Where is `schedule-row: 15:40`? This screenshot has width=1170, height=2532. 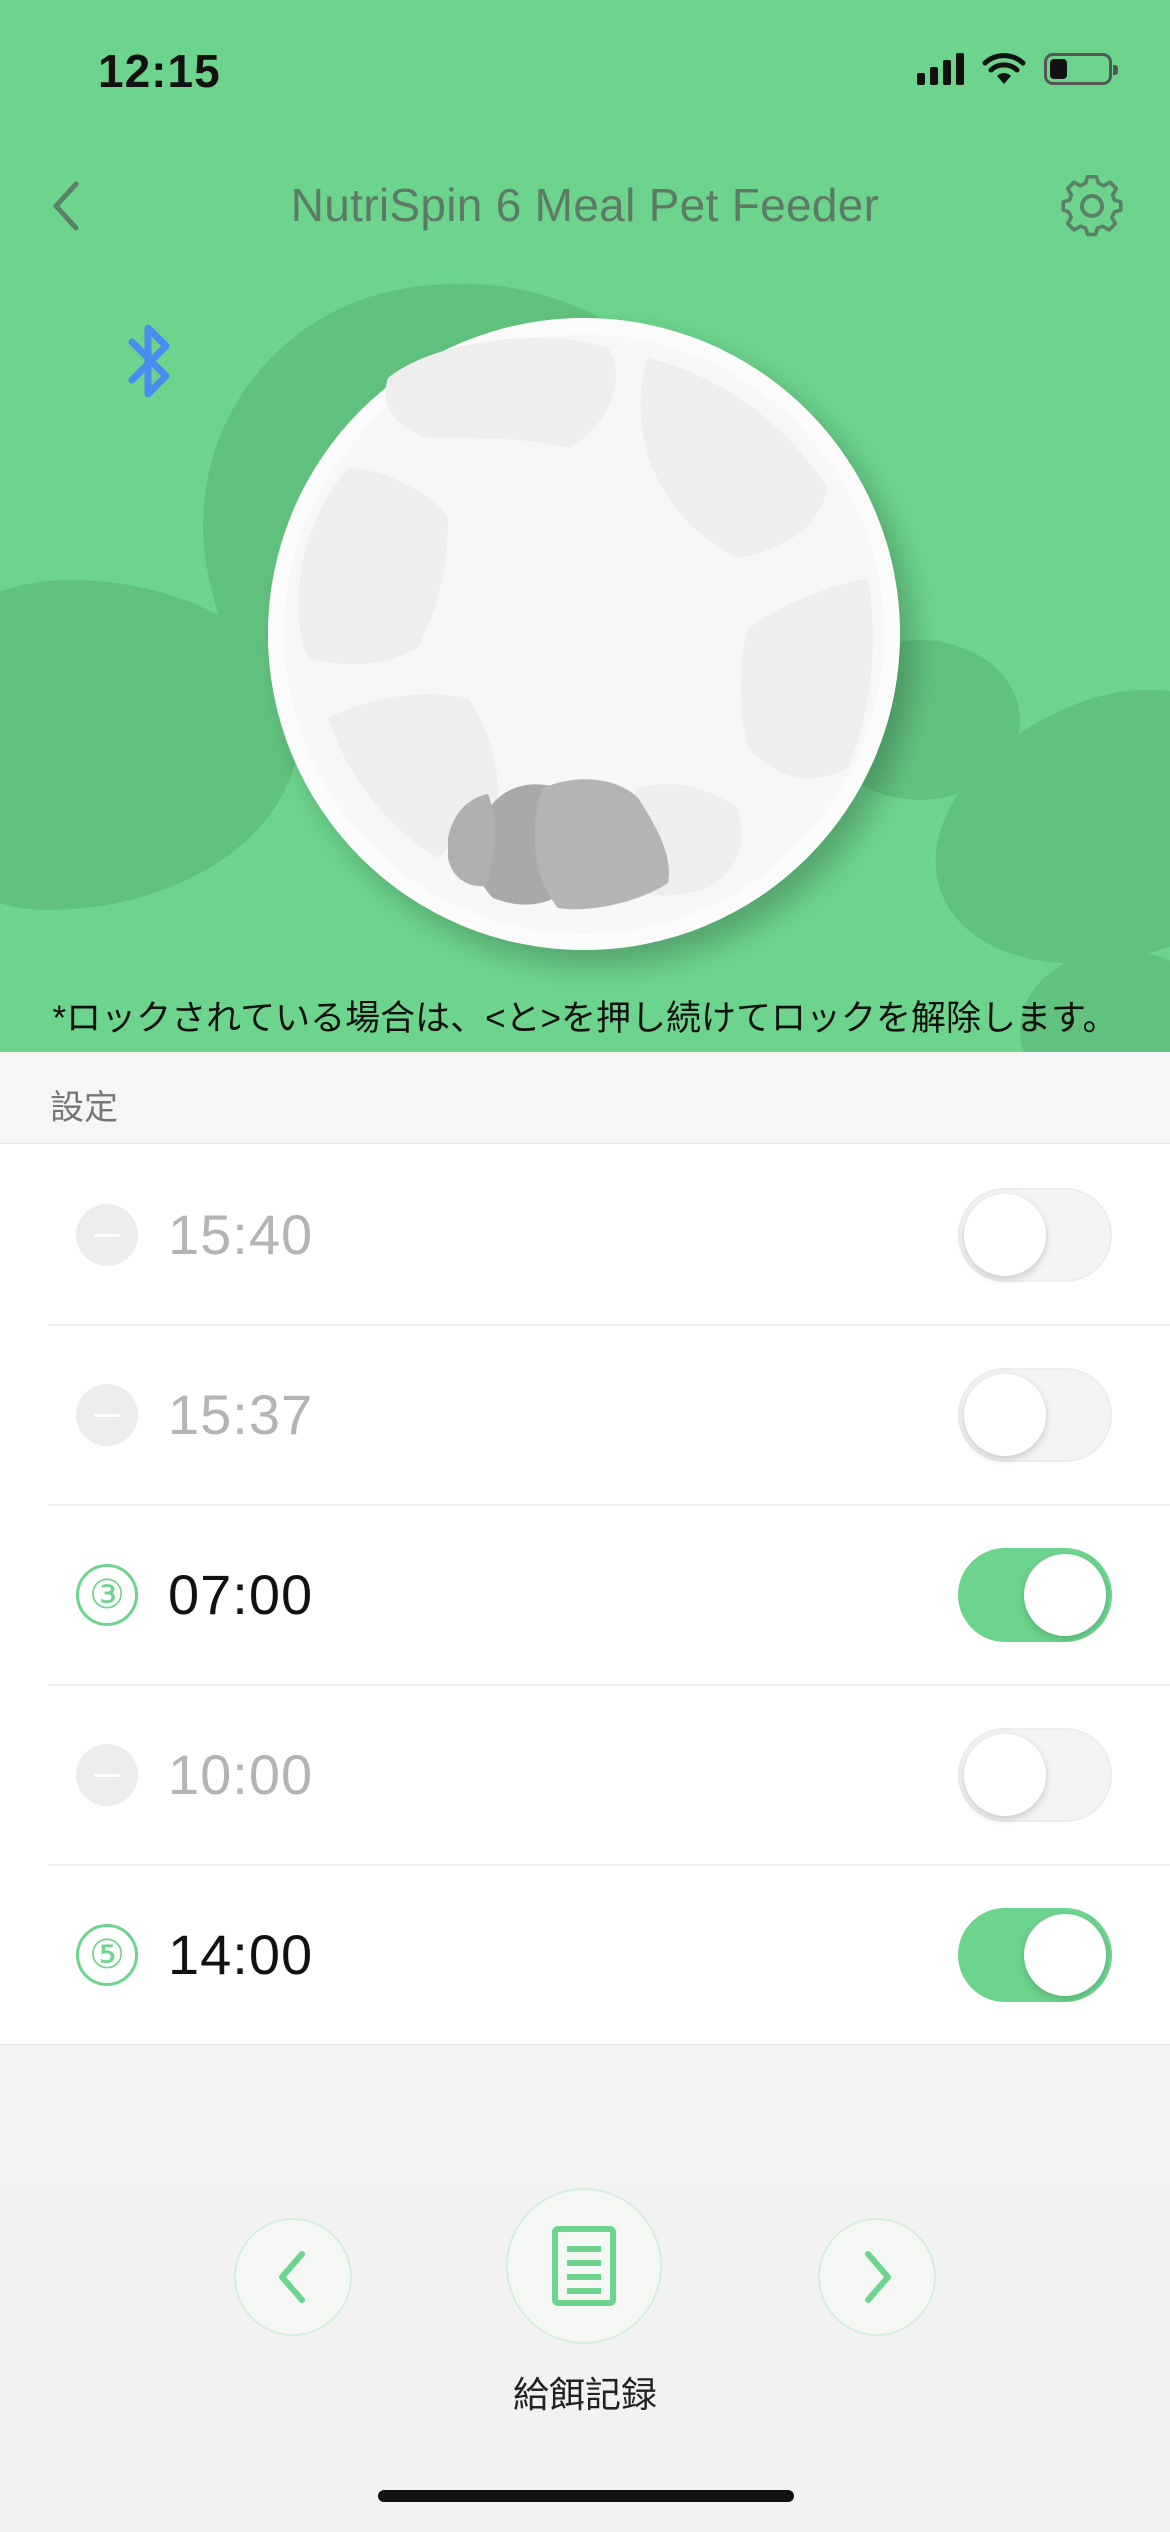 schedule-row: 15:40 is located at coordinates (585, 1234).